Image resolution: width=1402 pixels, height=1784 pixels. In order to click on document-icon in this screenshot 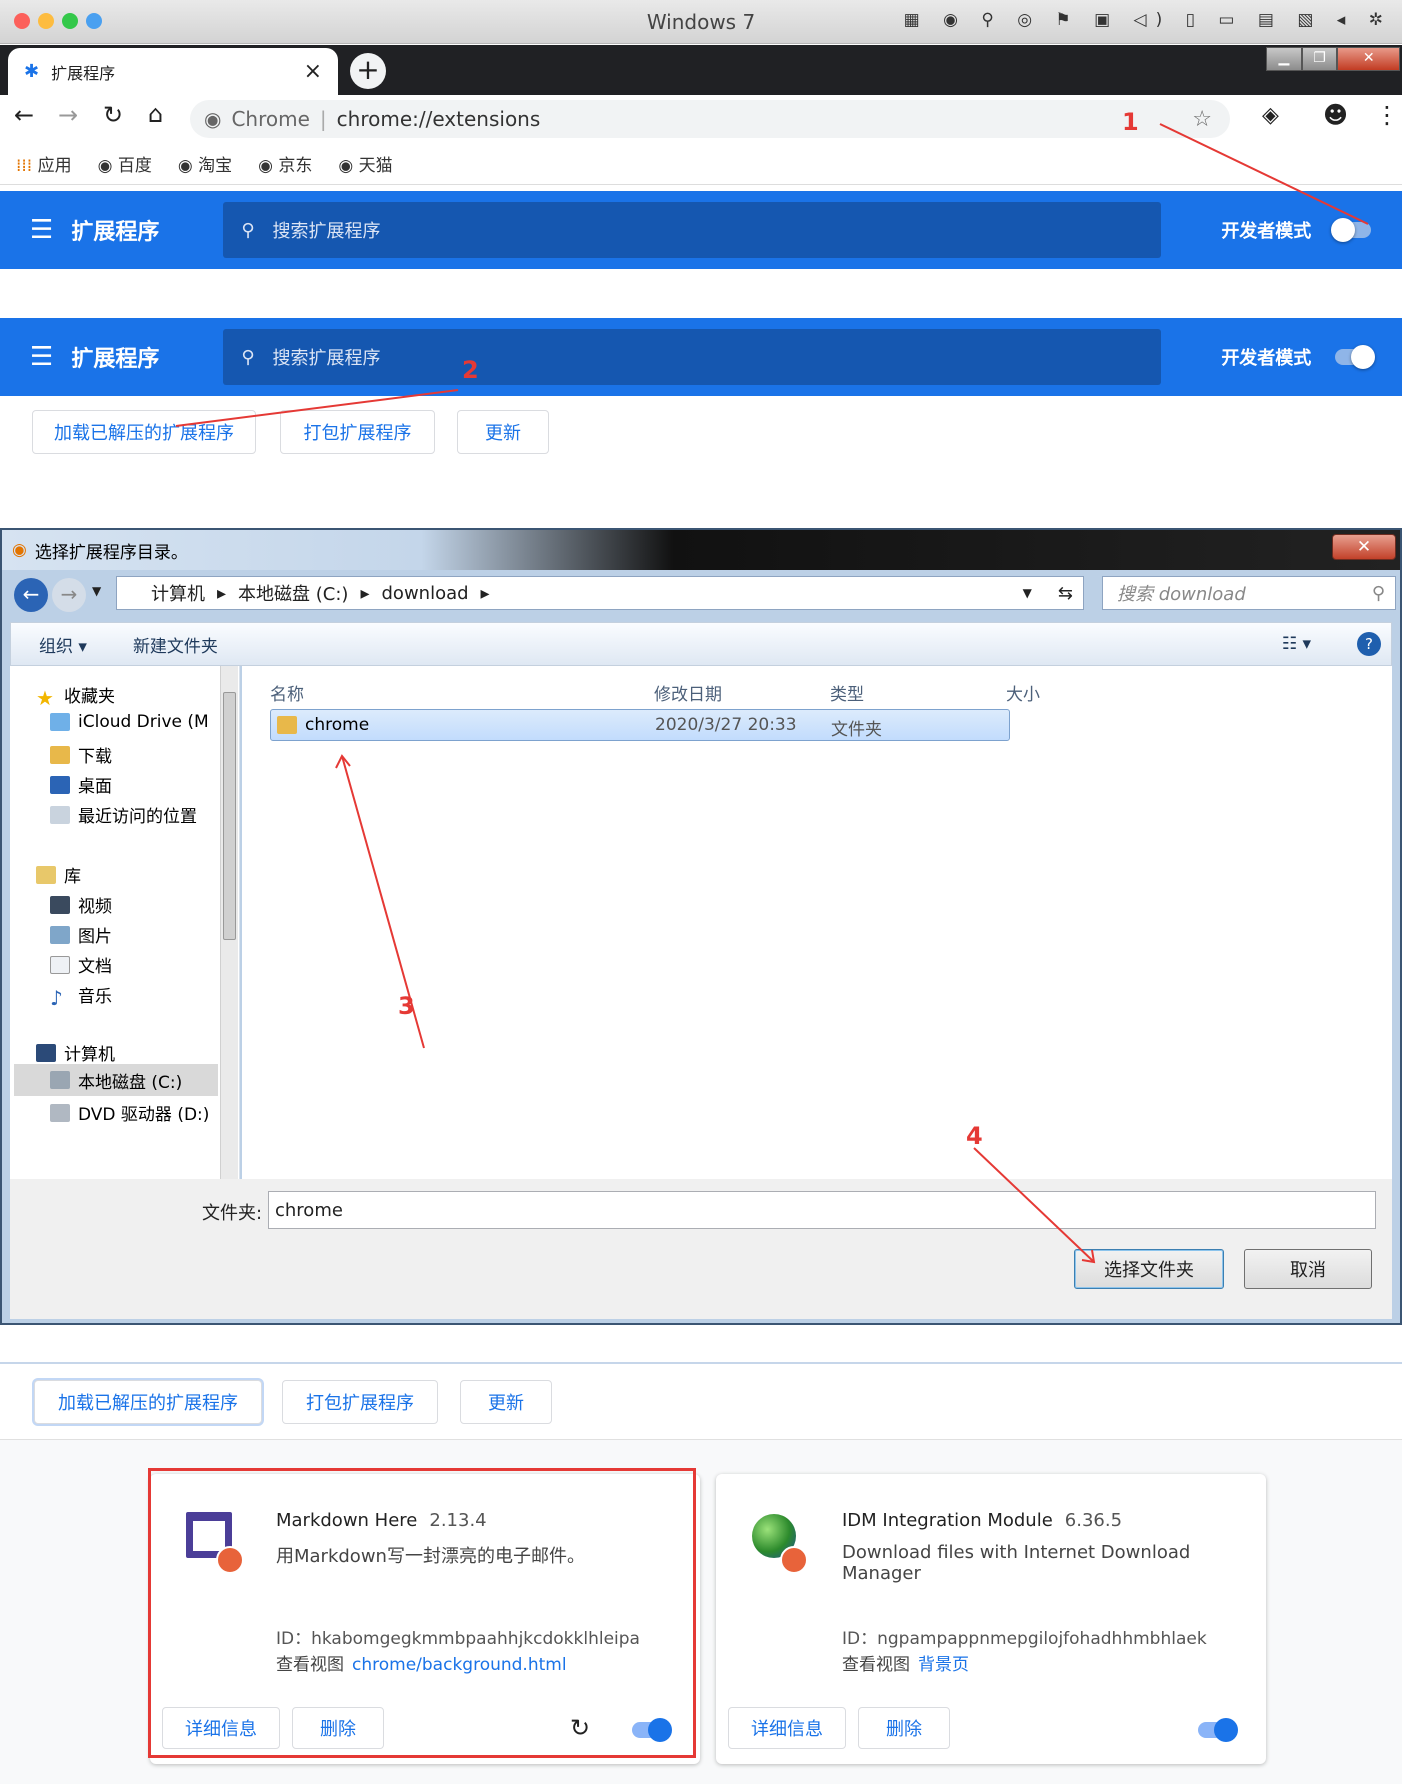, I will do `click(60, 964)`.